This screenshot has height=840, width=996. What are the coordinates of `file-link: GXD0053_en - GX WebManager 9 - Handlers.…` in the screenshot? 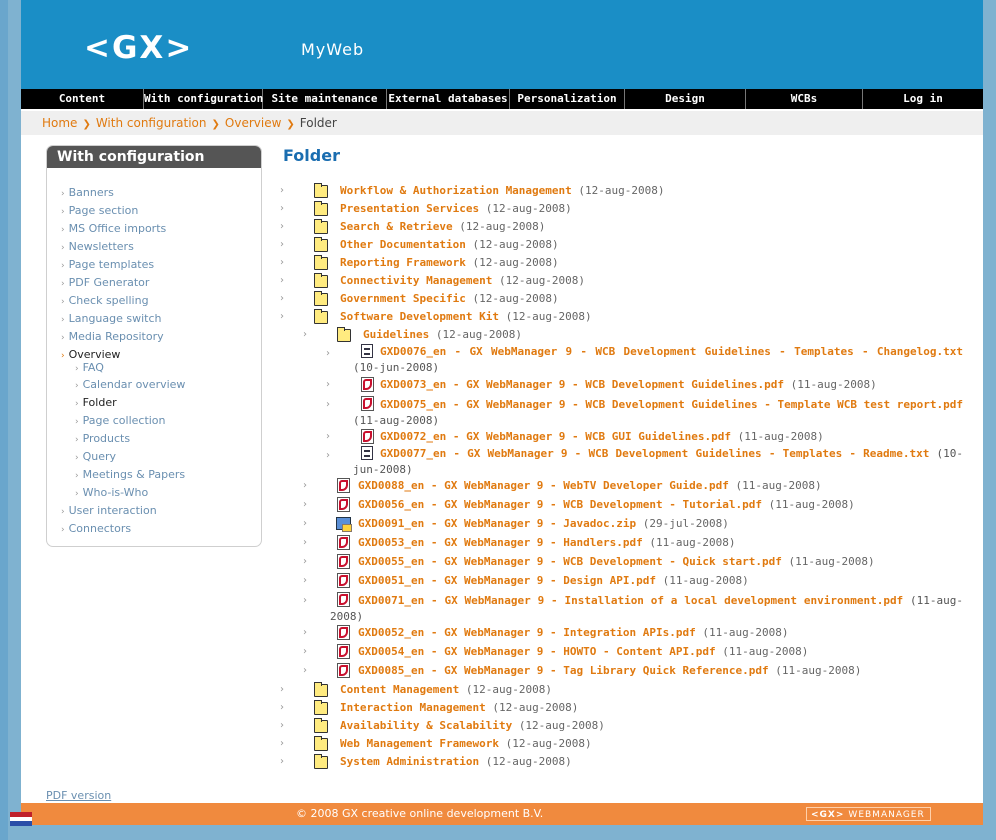 It's located at (500, 542).